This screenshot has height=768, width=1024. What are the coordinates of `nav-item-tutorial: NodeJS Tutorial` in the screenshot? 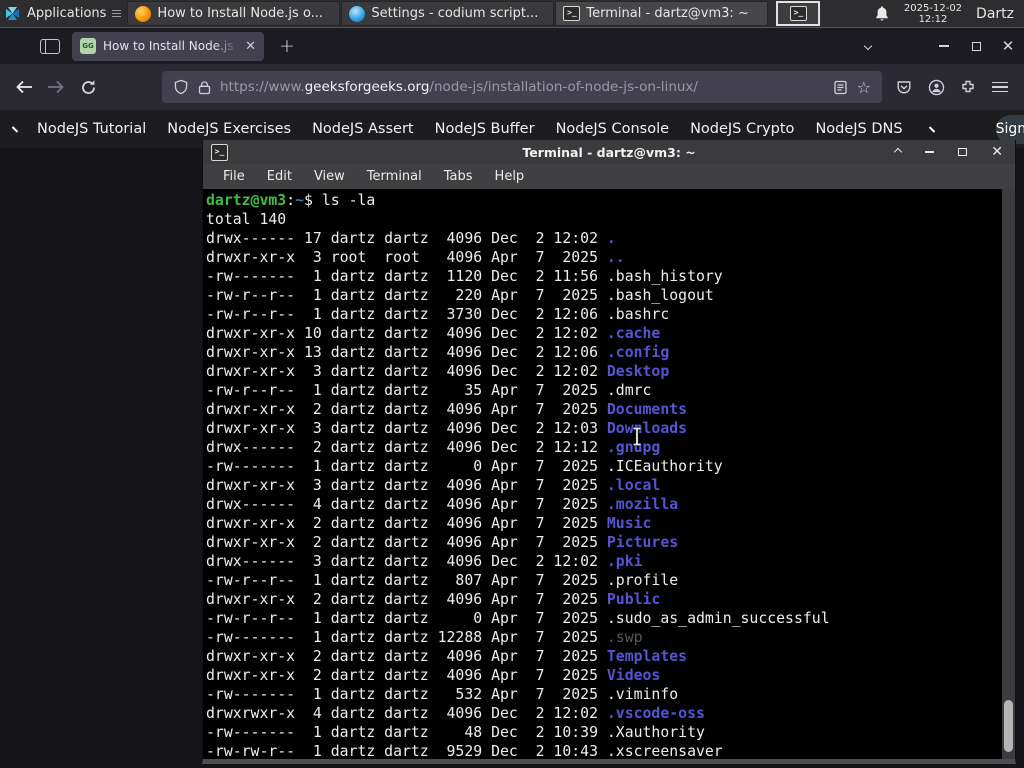 It's located at (91, 129).